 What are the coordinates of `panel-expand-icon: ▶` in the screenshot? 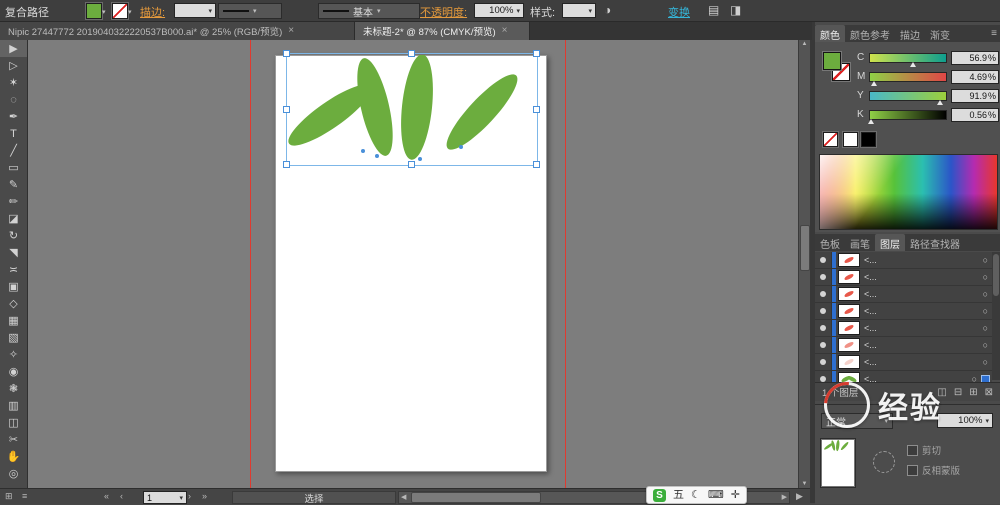 It's located at (799, 496).